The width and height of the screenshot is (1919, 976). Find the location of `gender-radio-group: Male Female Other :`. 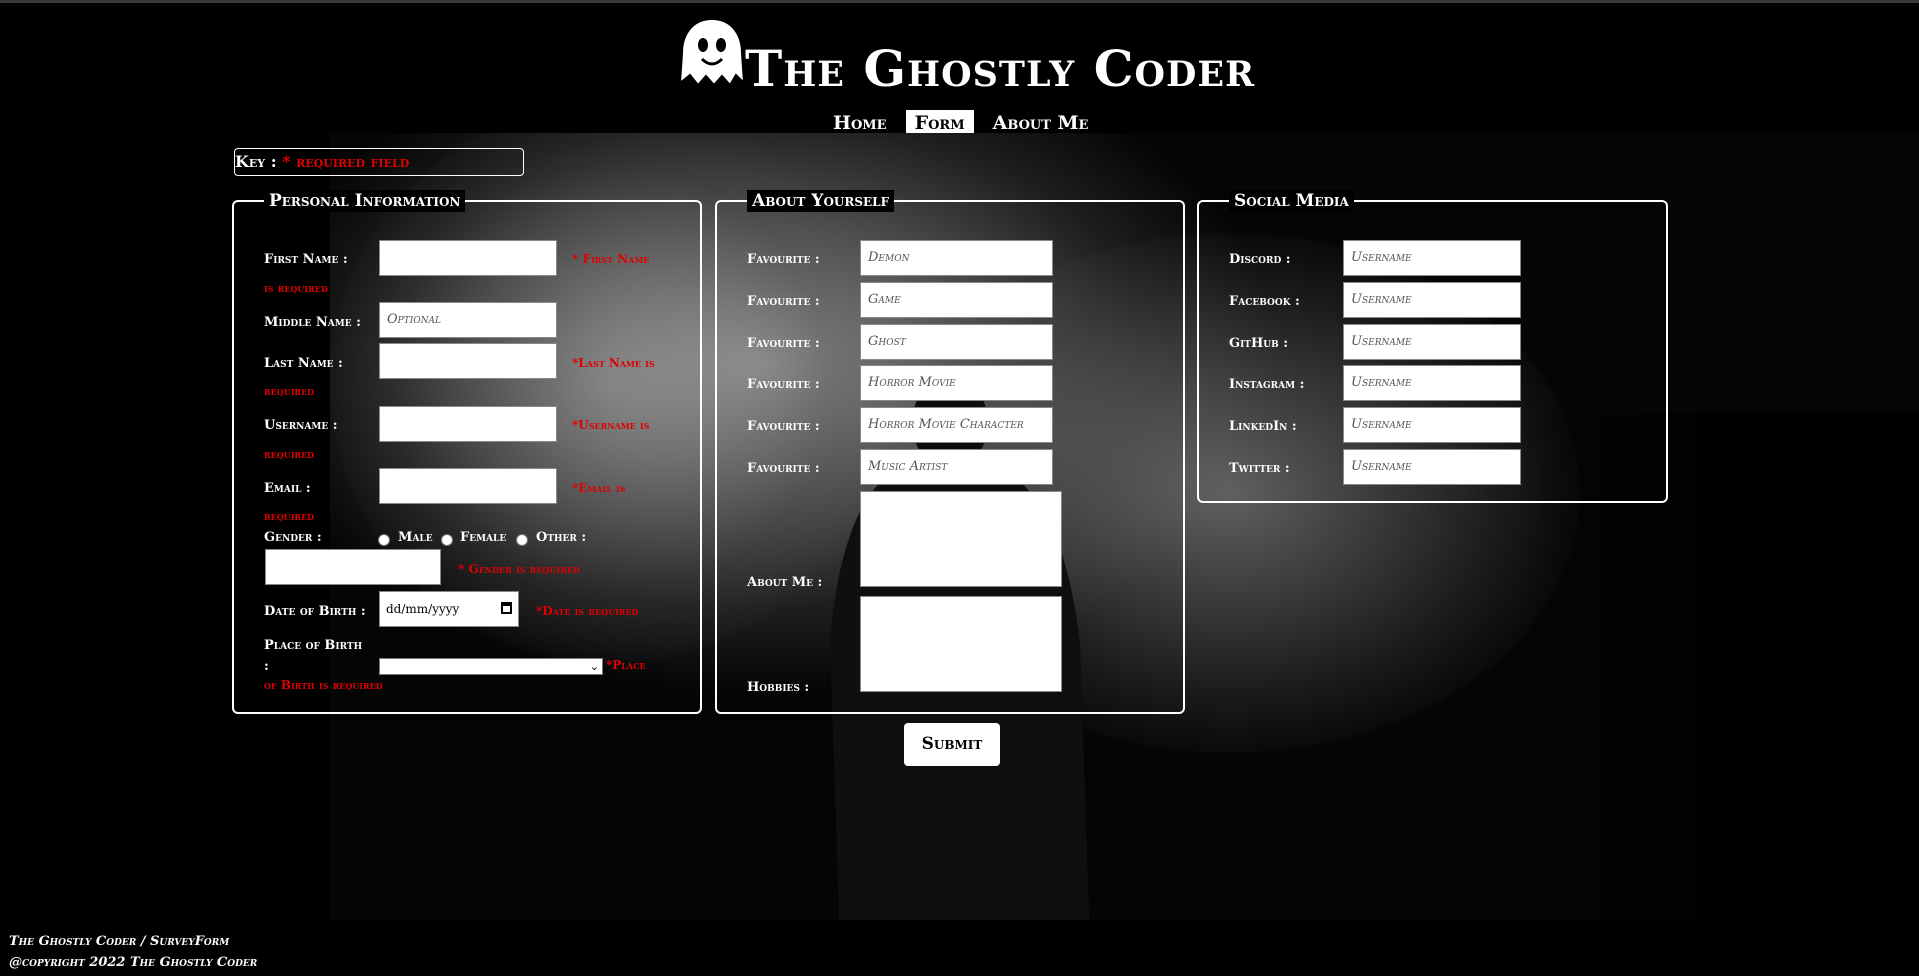

gender-radio-group: Male Female Other : is located at coordinates (498, 539).